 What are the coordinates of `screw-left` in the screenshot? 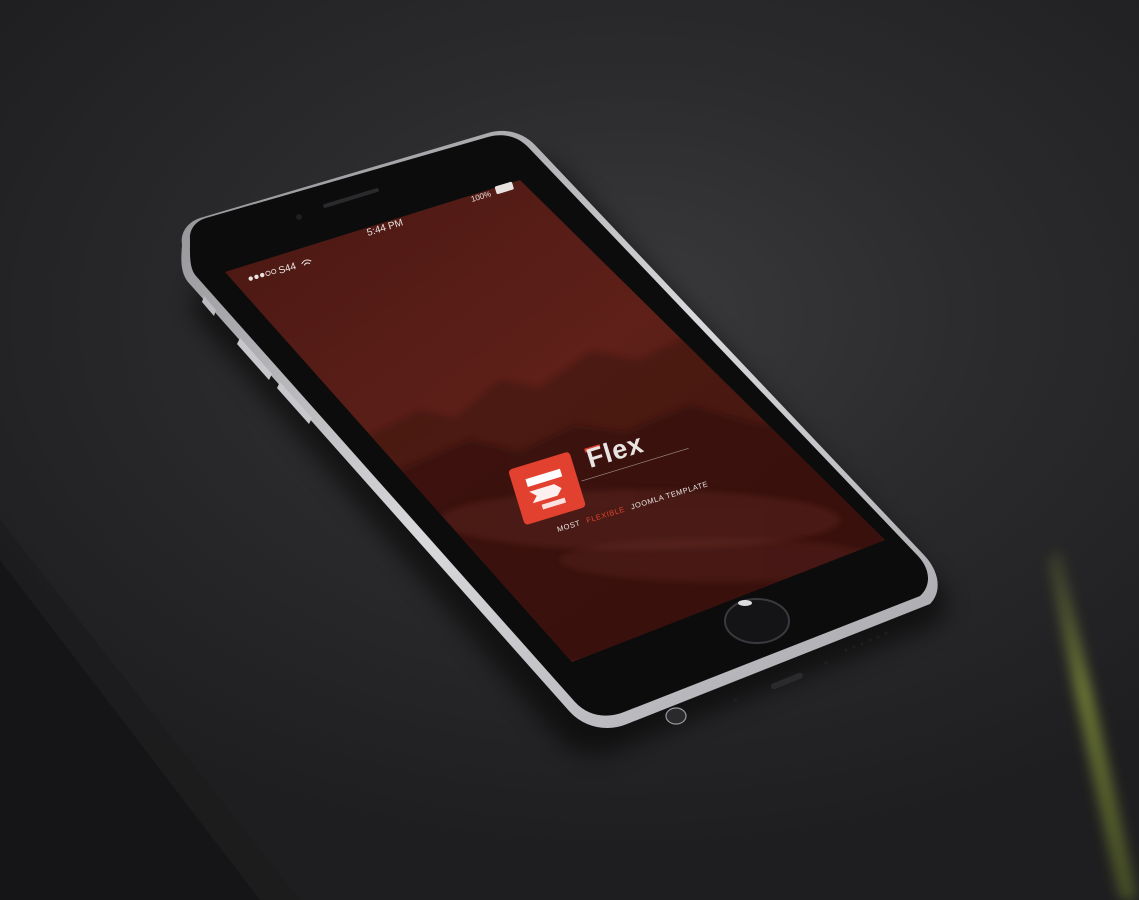 It's located at (735, 700).